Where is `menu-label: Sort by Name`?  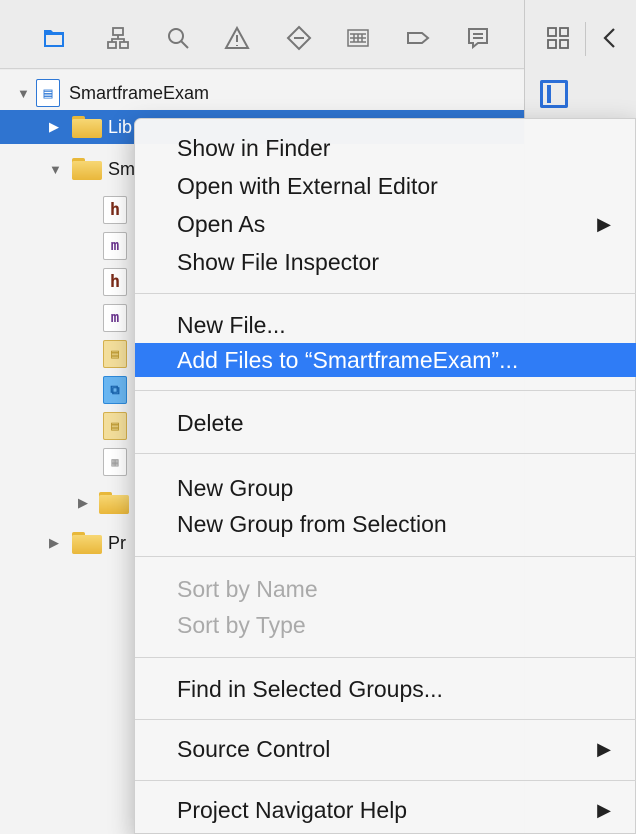 menu-label: Sort by Name is located at coordinates (247, 588).